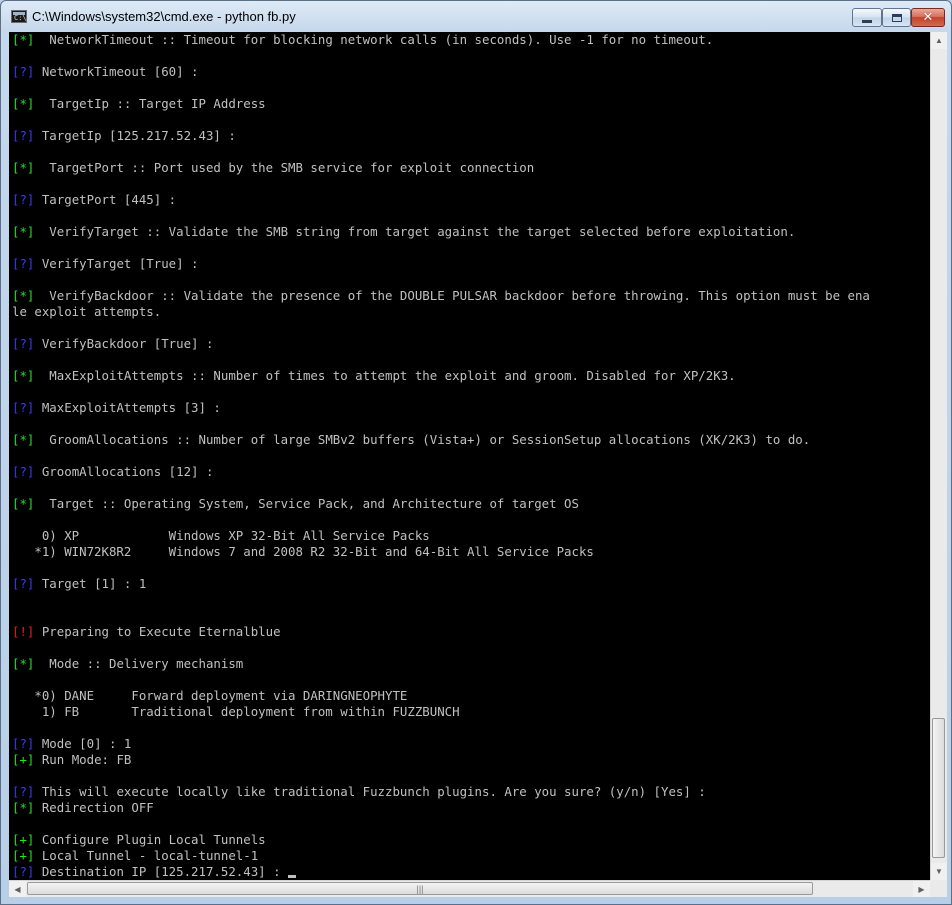  I want to click on console-line-text: le exploit attempts., so click(87, 311).